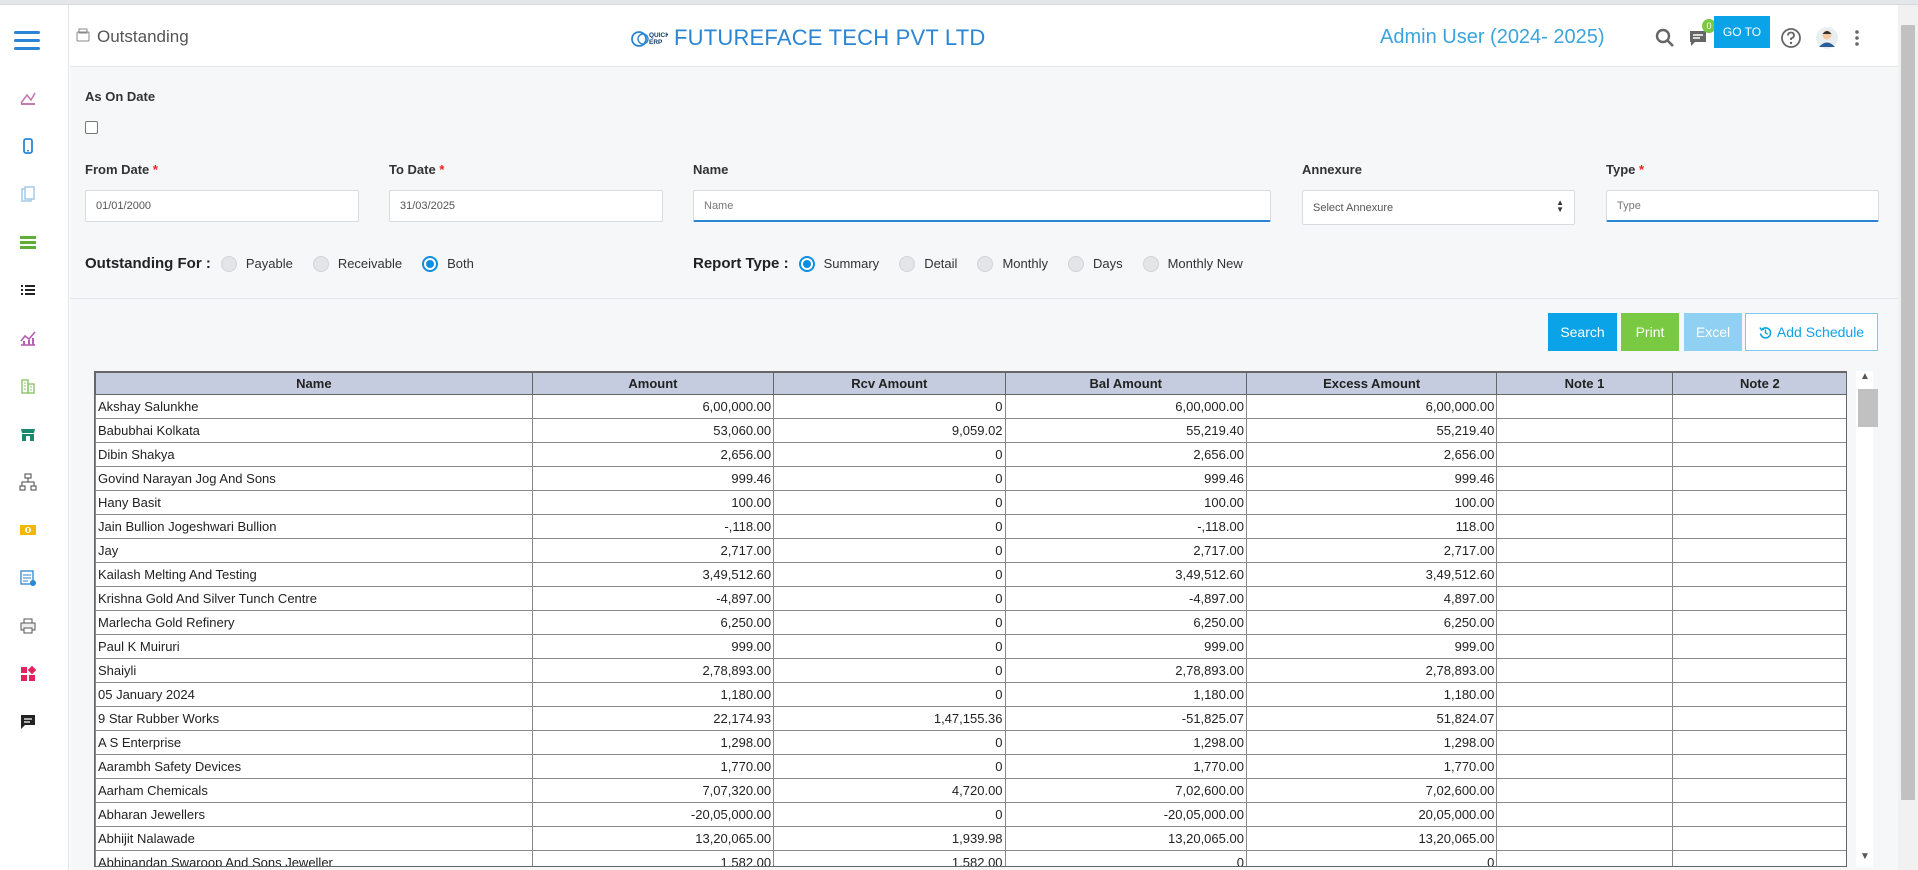 This screenshot has height=870, width=1918. Describe the element at coordinates (1791, 38) in the screenshot. I see `help-icon` at that location.